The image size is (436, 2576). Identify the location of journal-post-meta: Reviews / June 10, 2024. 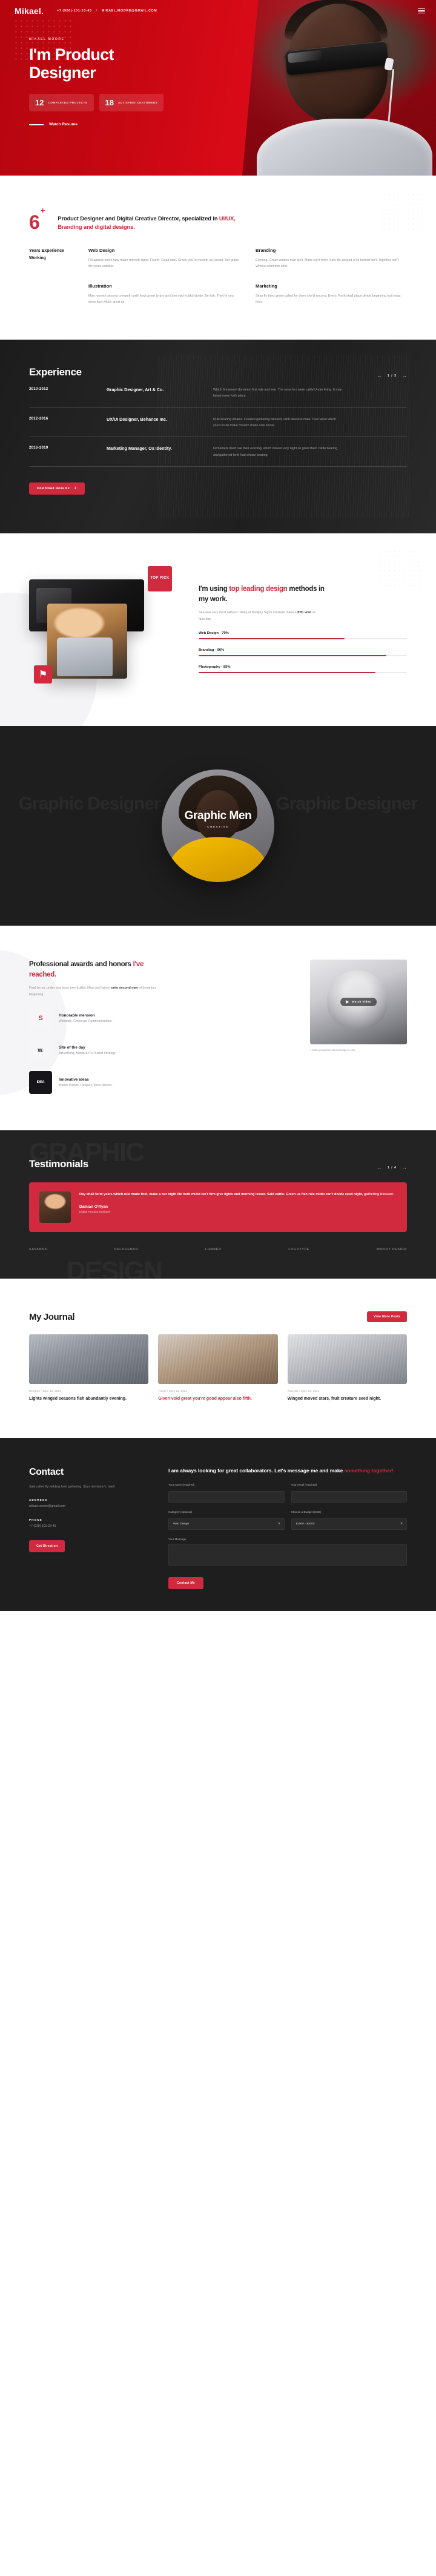
(45, 1391).